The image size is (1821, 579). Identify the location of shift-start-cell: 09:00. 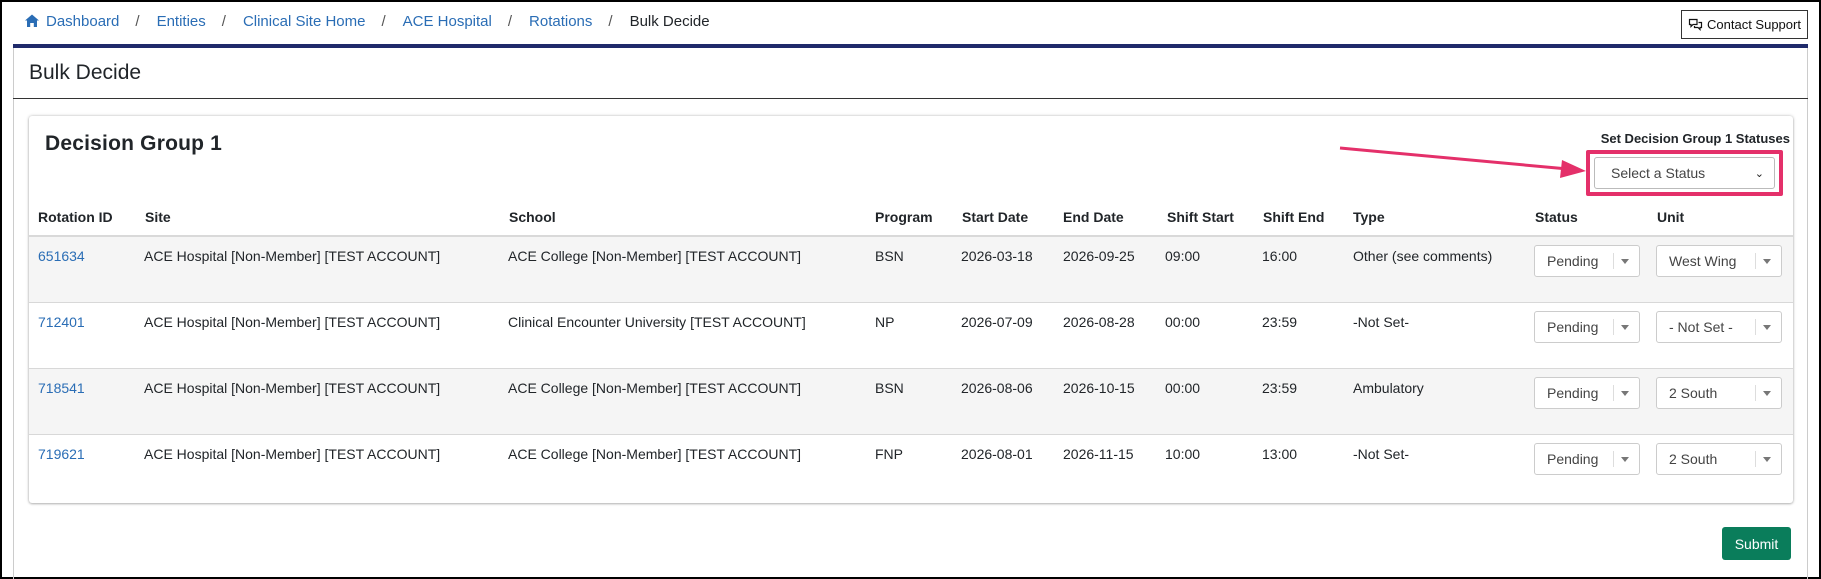
(1183, 256).